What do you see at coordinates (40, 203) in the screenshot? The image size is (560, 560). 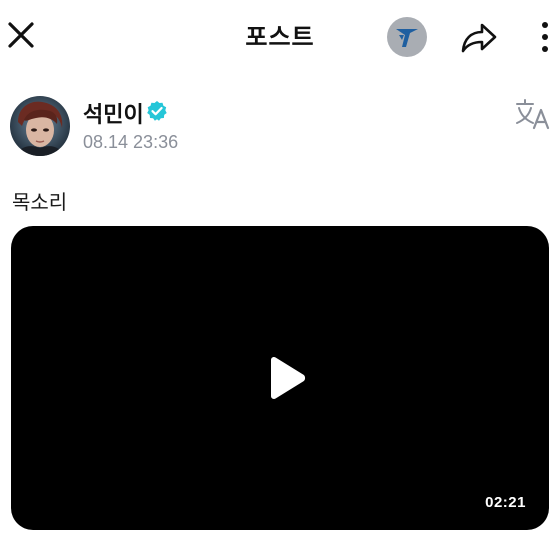 I see `post-text: 목소리` at bounding box center [40, 203].